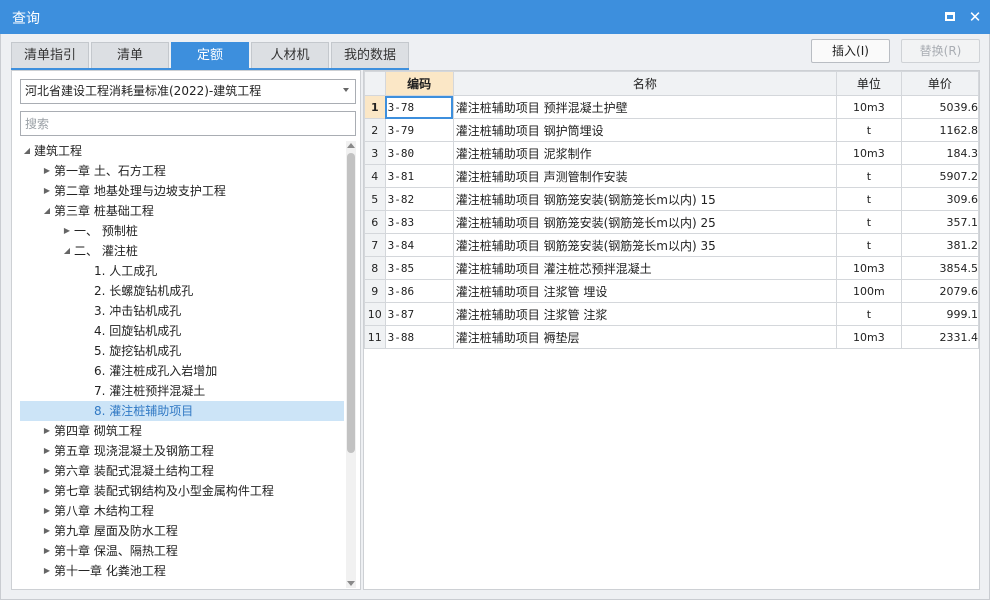 Image resolution: width=990 pixels, height=600 pixels. Describe the element at coordinates (375, 268) in the screenshot. I see `row-number-cell: 8` at that location.